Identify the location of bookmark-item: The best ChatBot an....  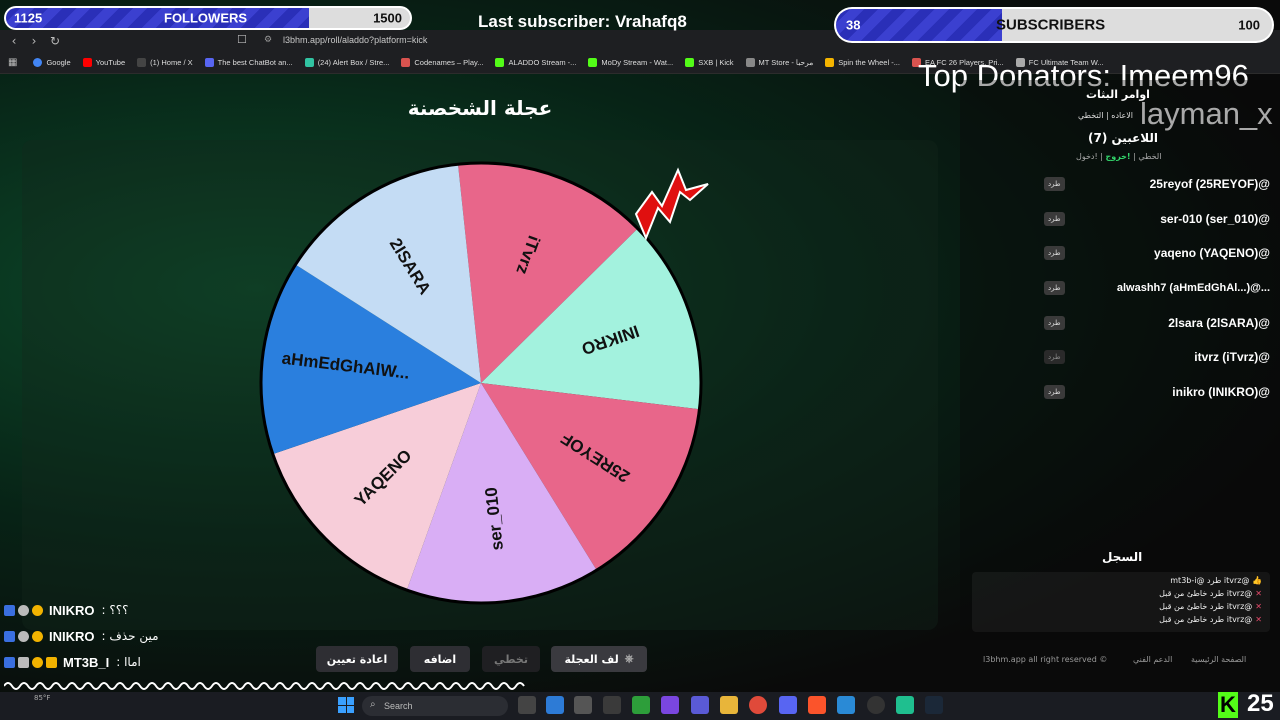
(249, 62).